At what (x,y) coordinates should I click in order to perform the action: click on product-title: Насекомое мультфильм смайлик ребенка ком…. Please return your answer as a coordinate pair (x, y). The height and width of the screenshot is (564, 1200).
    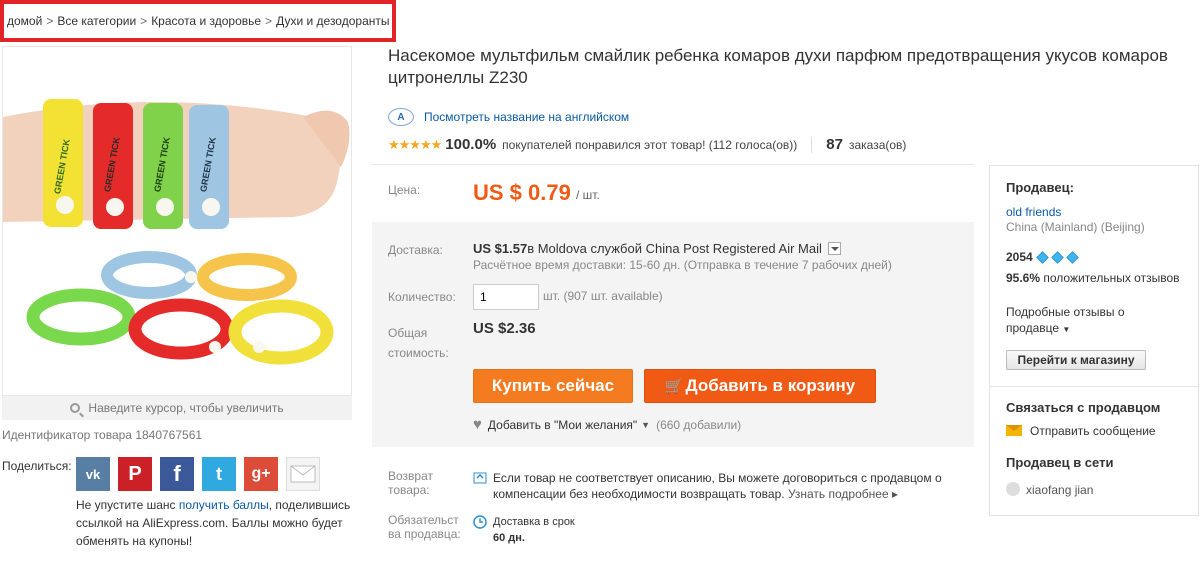
    Looking at the image, I should click on (778, 66).